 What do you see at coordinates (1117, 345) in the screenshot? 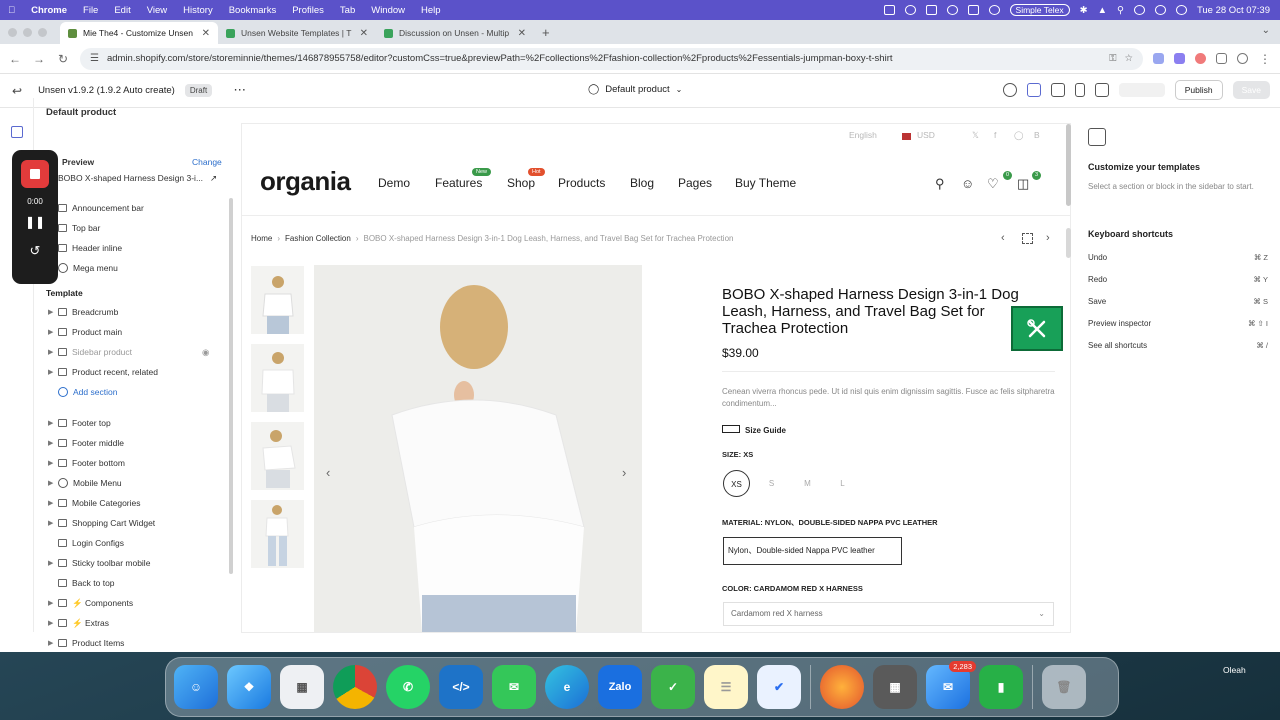
I see `shortcut-label: See all shortcuts` at bounding box center [1117, 345].